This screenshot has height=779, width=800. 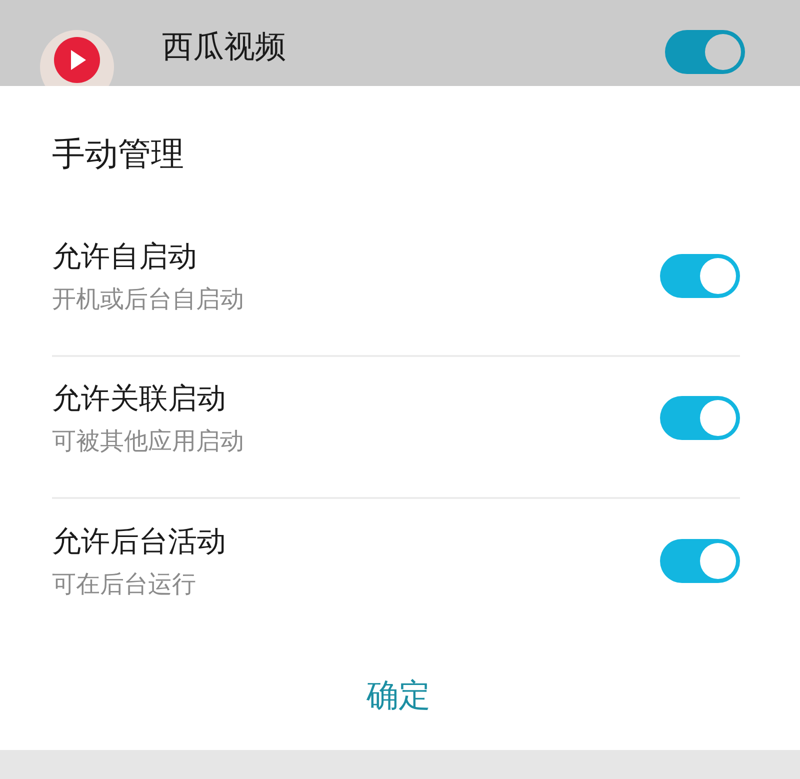 What do you see at coordinates (224, 47) in the screenshot?
I see `app-name: 西瓜视频` at bounding box center [224, 47].